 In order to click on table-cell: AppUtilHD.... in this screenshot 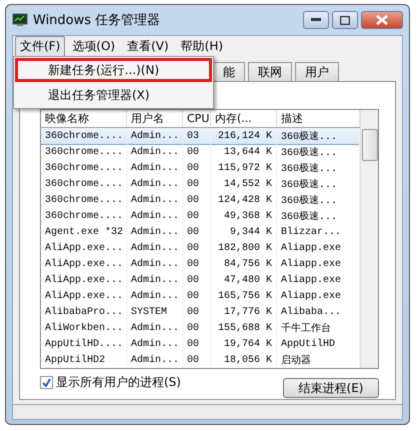, I will do `click(84, 344)`.